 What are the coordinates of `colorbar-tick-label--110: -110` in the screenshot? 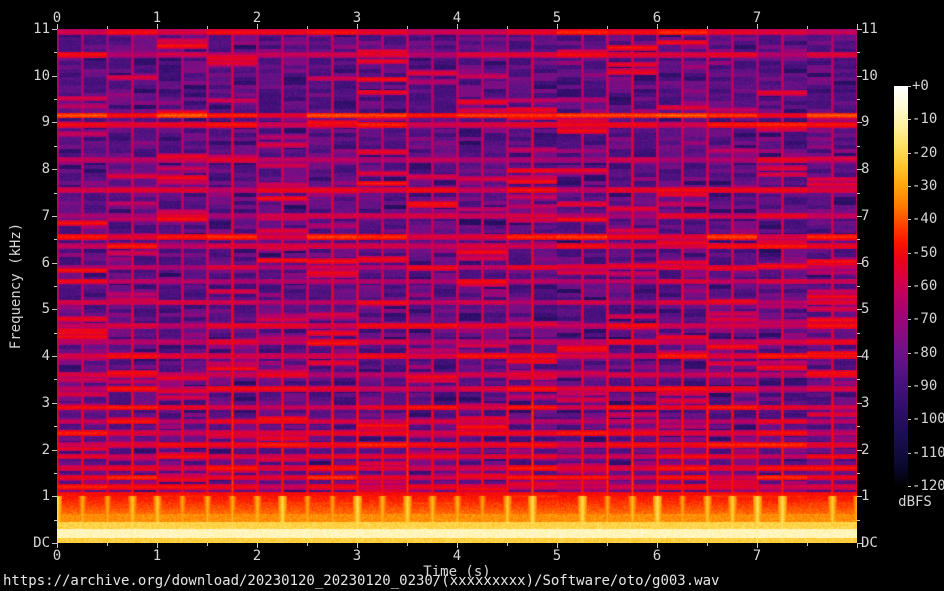 It's located at (928, 453).